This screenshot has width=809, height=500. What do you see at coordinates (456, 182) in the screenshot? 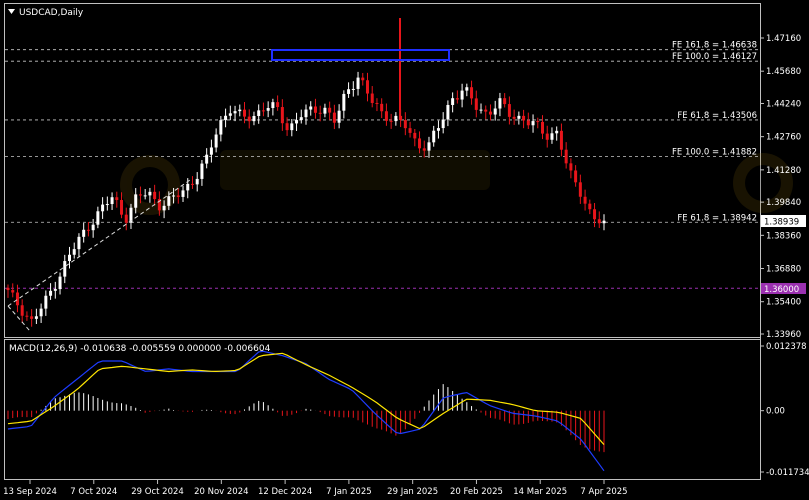
I see `watermark-logo` at bounding box center [456, 182].